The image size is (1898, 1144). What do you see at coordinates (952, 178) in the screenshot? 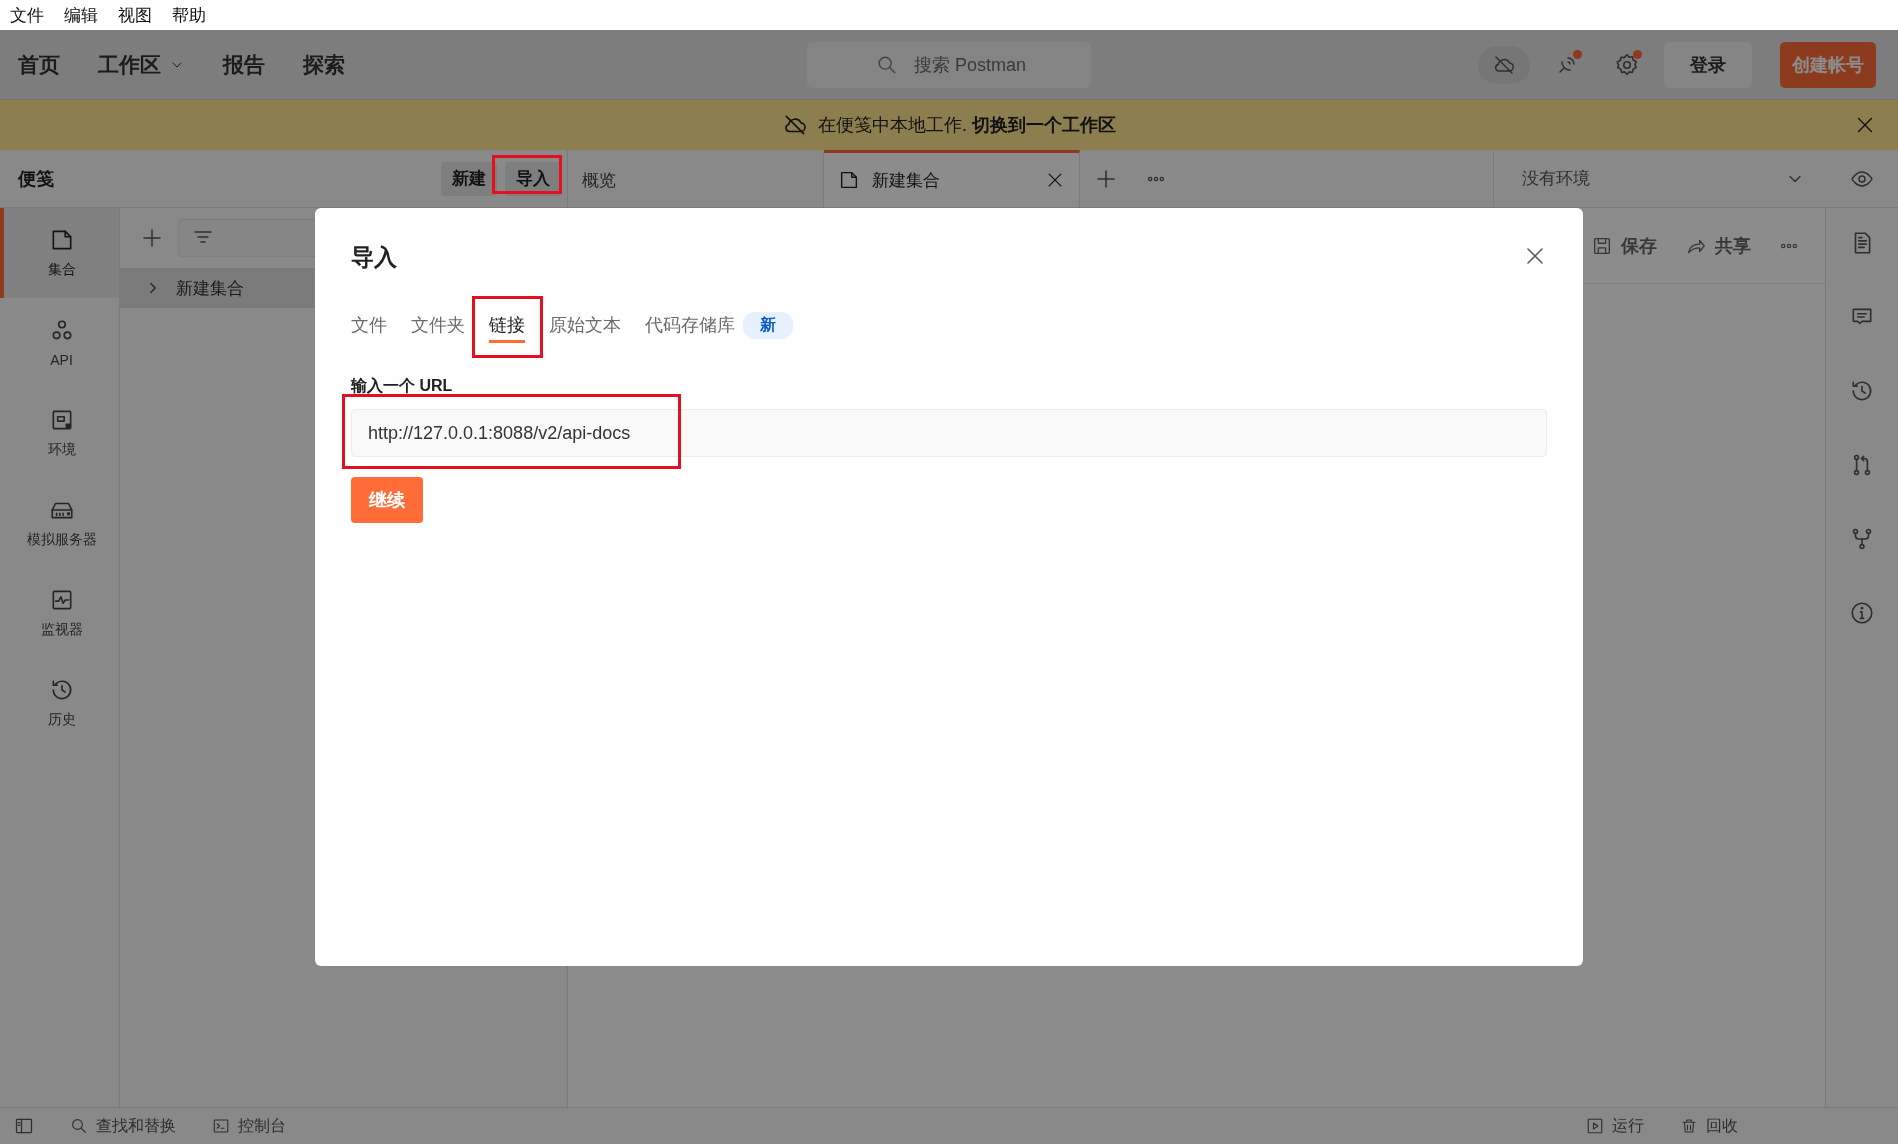
I see `tab: 新建集合` at bounding box center [952, 178].